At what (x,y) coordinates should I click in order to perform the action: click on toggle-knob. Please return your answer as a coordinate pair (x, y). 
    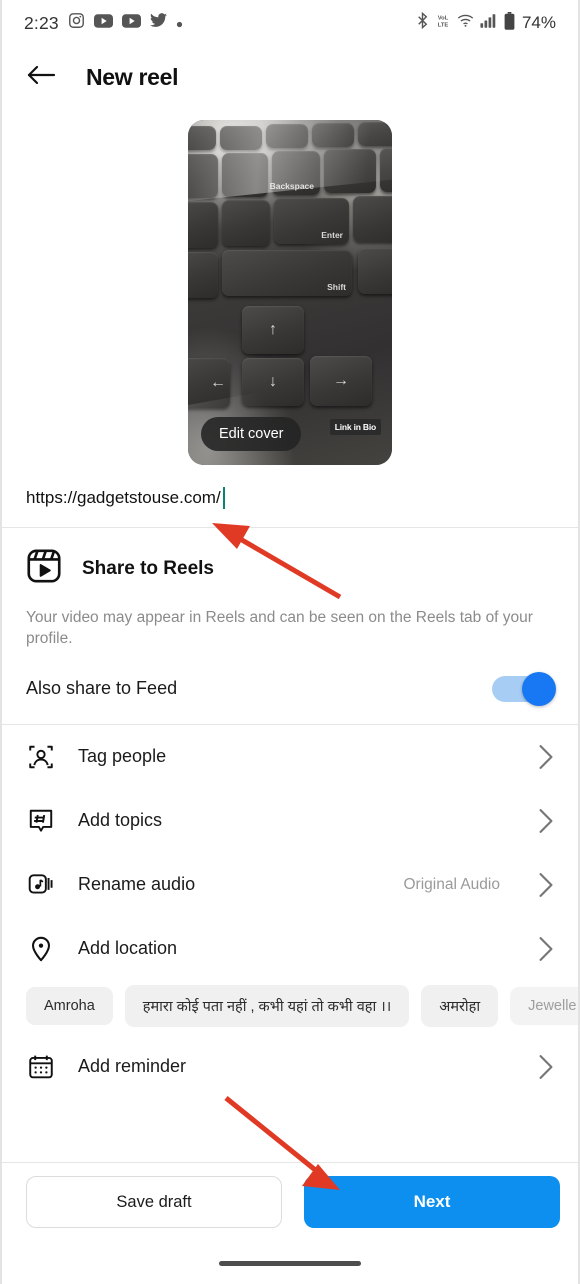
    Looking at the image, I should click on (539, 688).